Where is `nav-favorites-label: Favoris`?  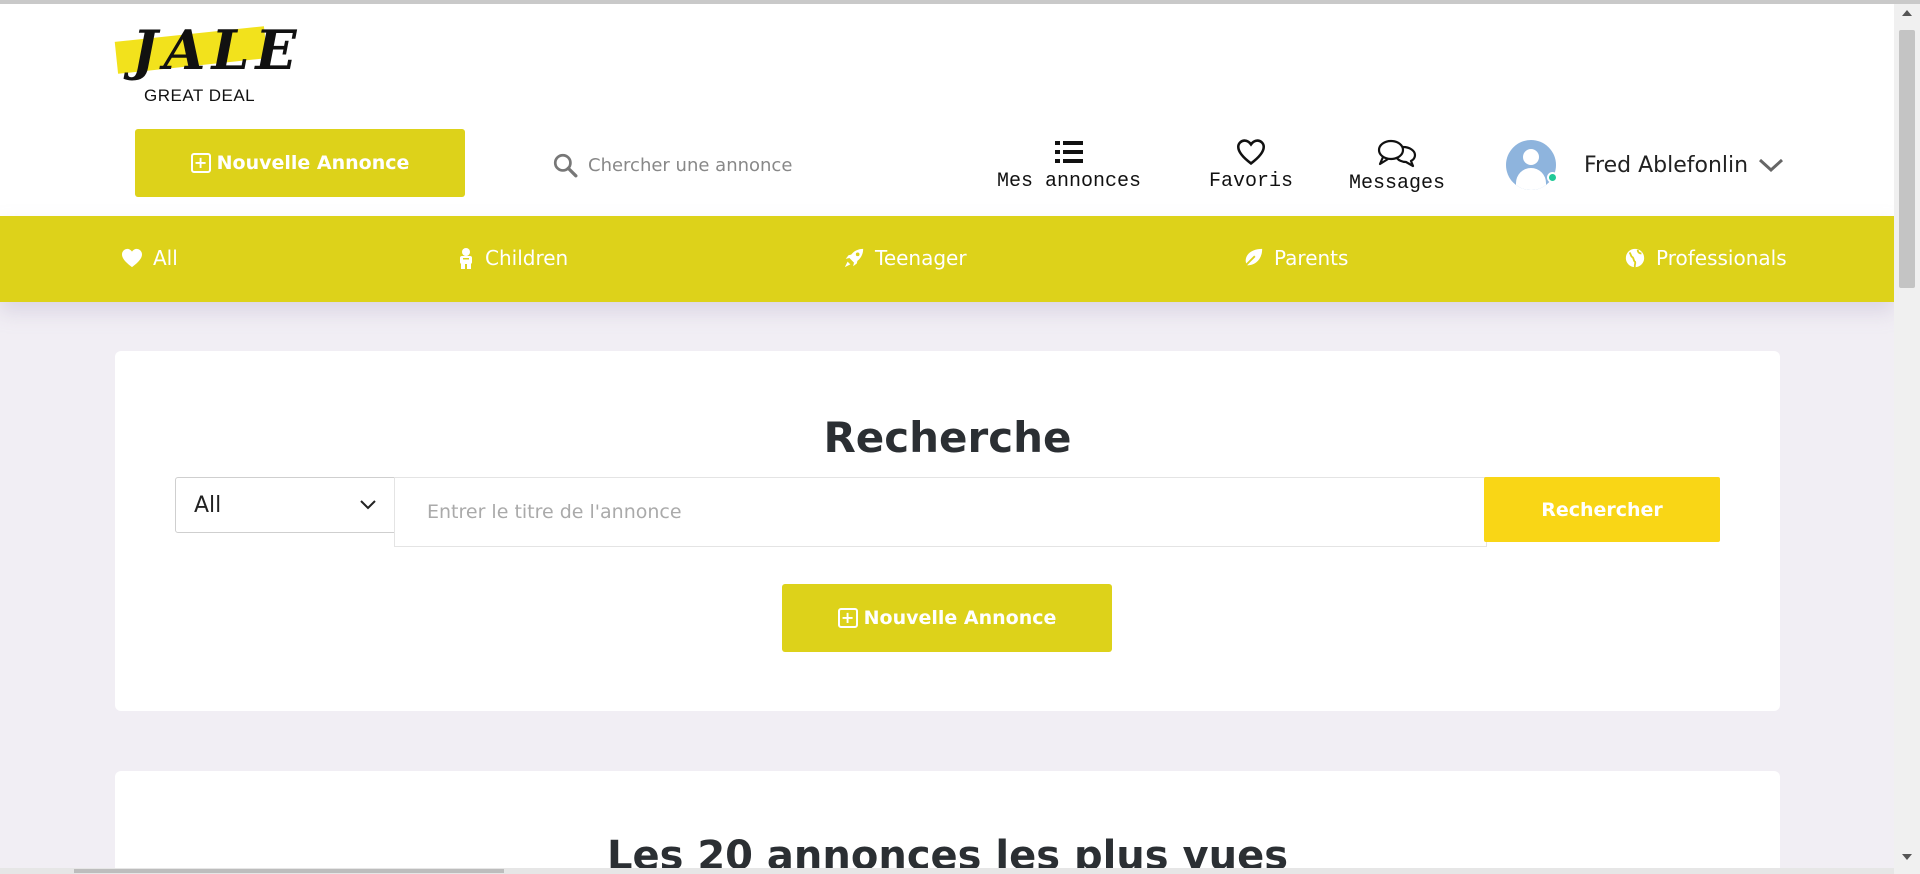 nav-favorites-label: Favoris is located at coordinates (1251, 181).